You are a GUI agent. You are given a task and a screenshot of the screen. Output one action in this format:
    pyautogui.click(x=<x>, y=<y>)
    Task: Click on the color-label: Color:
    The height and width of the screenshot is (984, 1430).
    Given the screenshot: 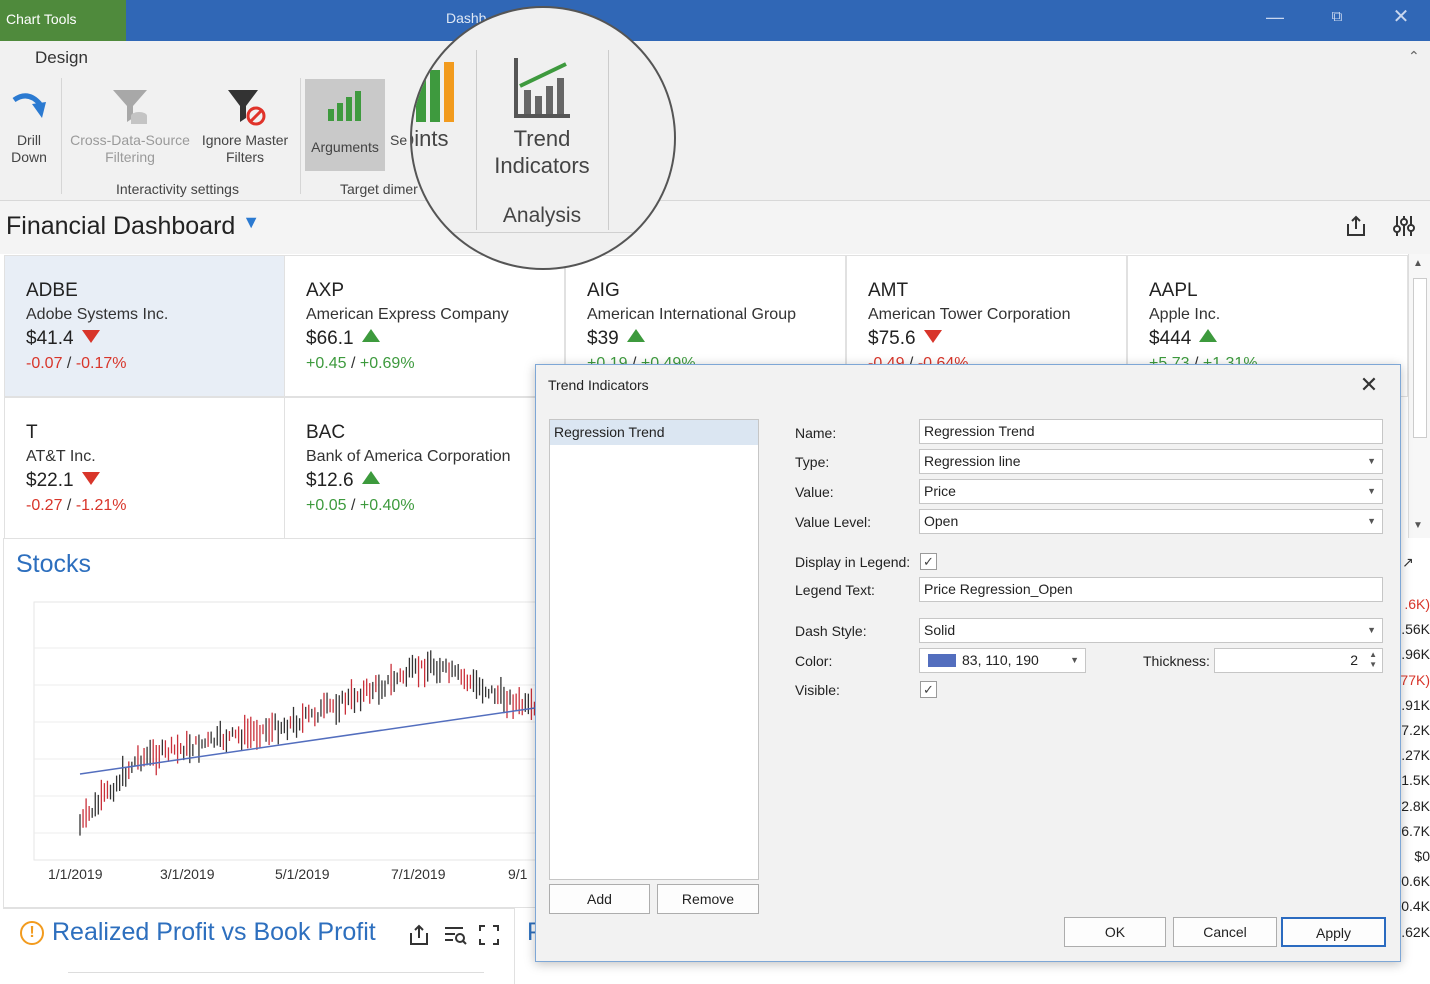 What is the action you would take?
    pyautogui.click(x=814, y=661)
    